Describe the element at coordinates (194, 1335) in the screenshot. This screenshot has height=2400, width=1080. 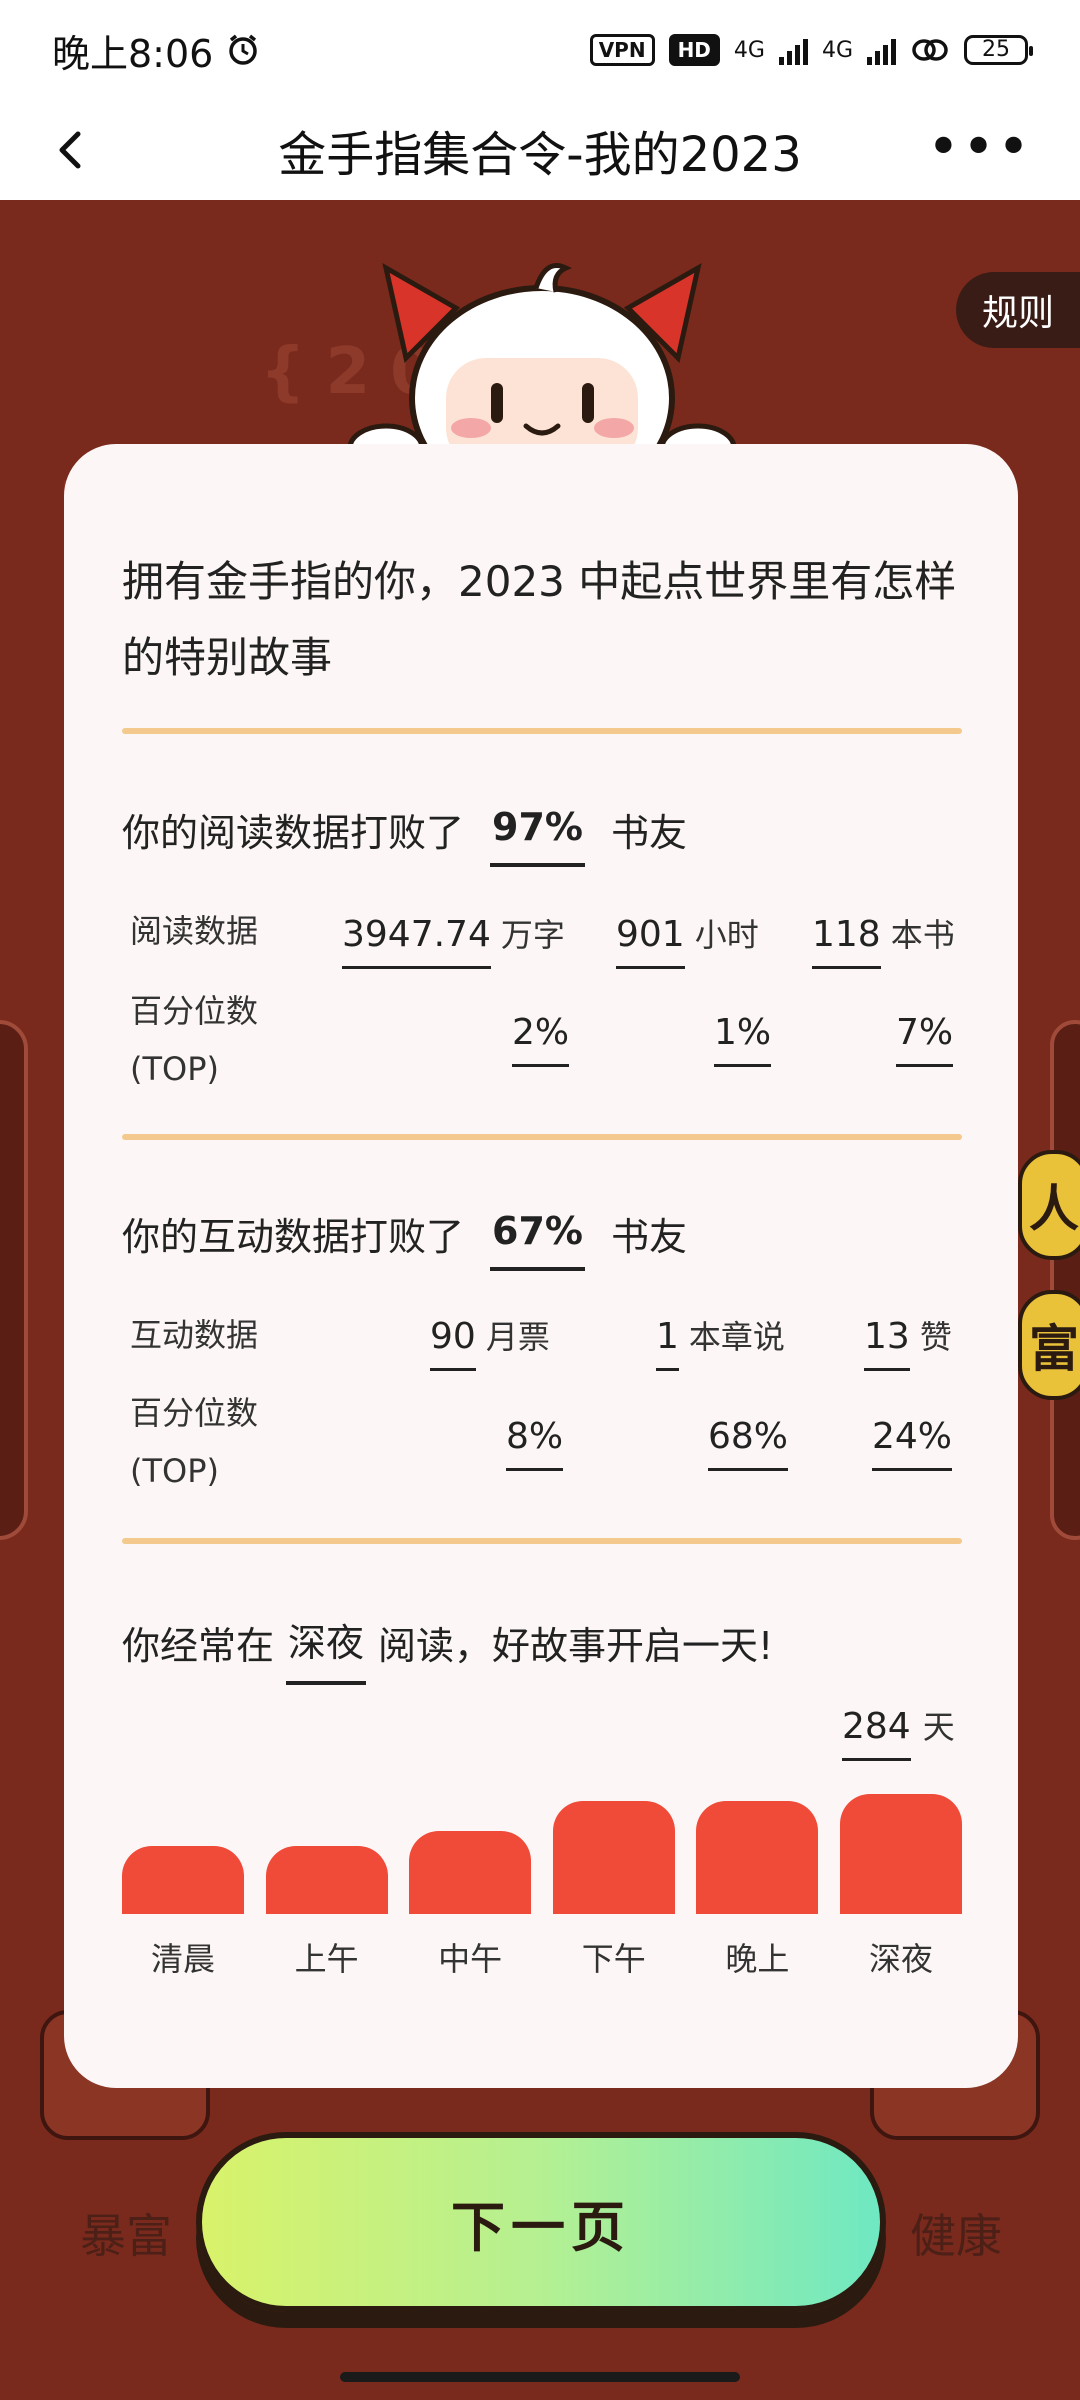
I see `interaction-data-label: 互动数据` at that location.